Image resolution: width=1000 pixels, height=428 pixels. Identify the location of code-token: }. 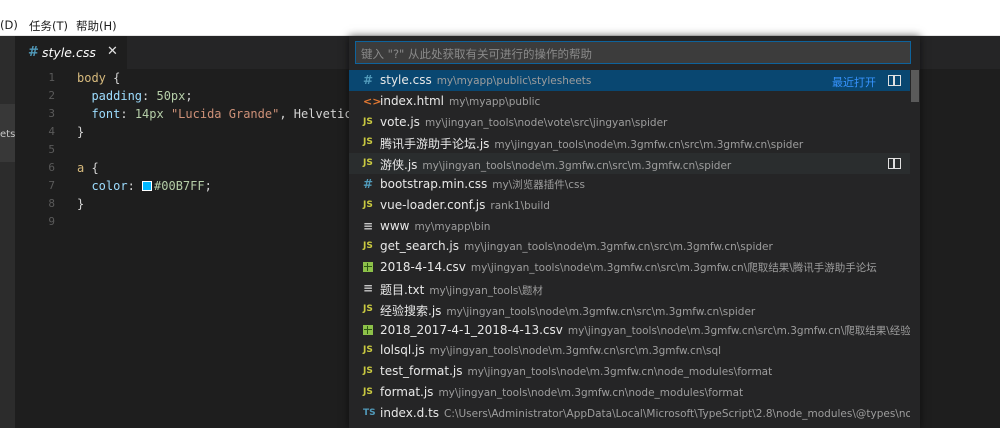
(81, 132).